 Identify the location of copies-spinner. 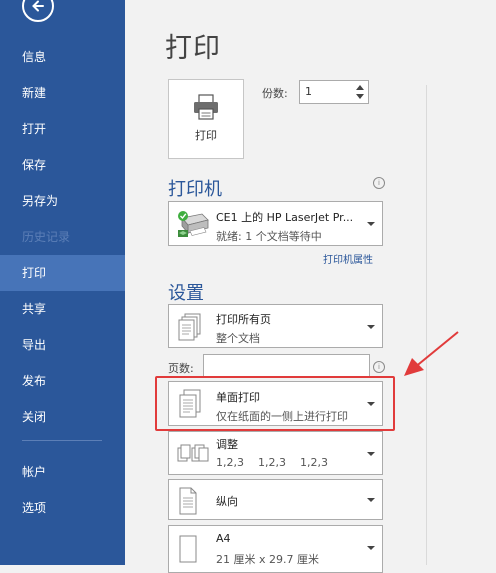
(361, 92).